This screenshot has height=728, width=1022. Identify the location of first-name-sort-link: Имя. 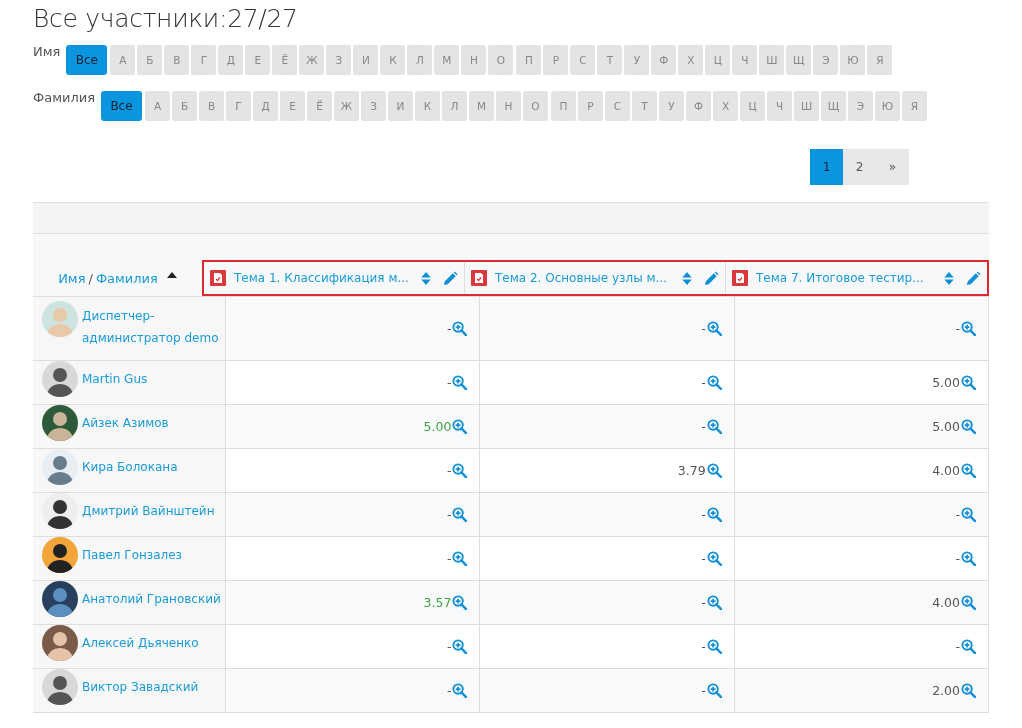
(72, 278).